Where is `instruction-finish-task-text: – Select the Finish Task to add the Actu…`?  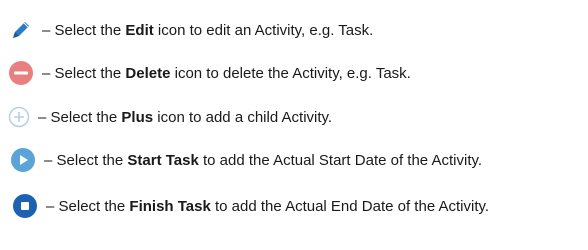 instruction-finish-task-text: – Select the Finish Task to add the Actu… is located at coordinates (268, 206).